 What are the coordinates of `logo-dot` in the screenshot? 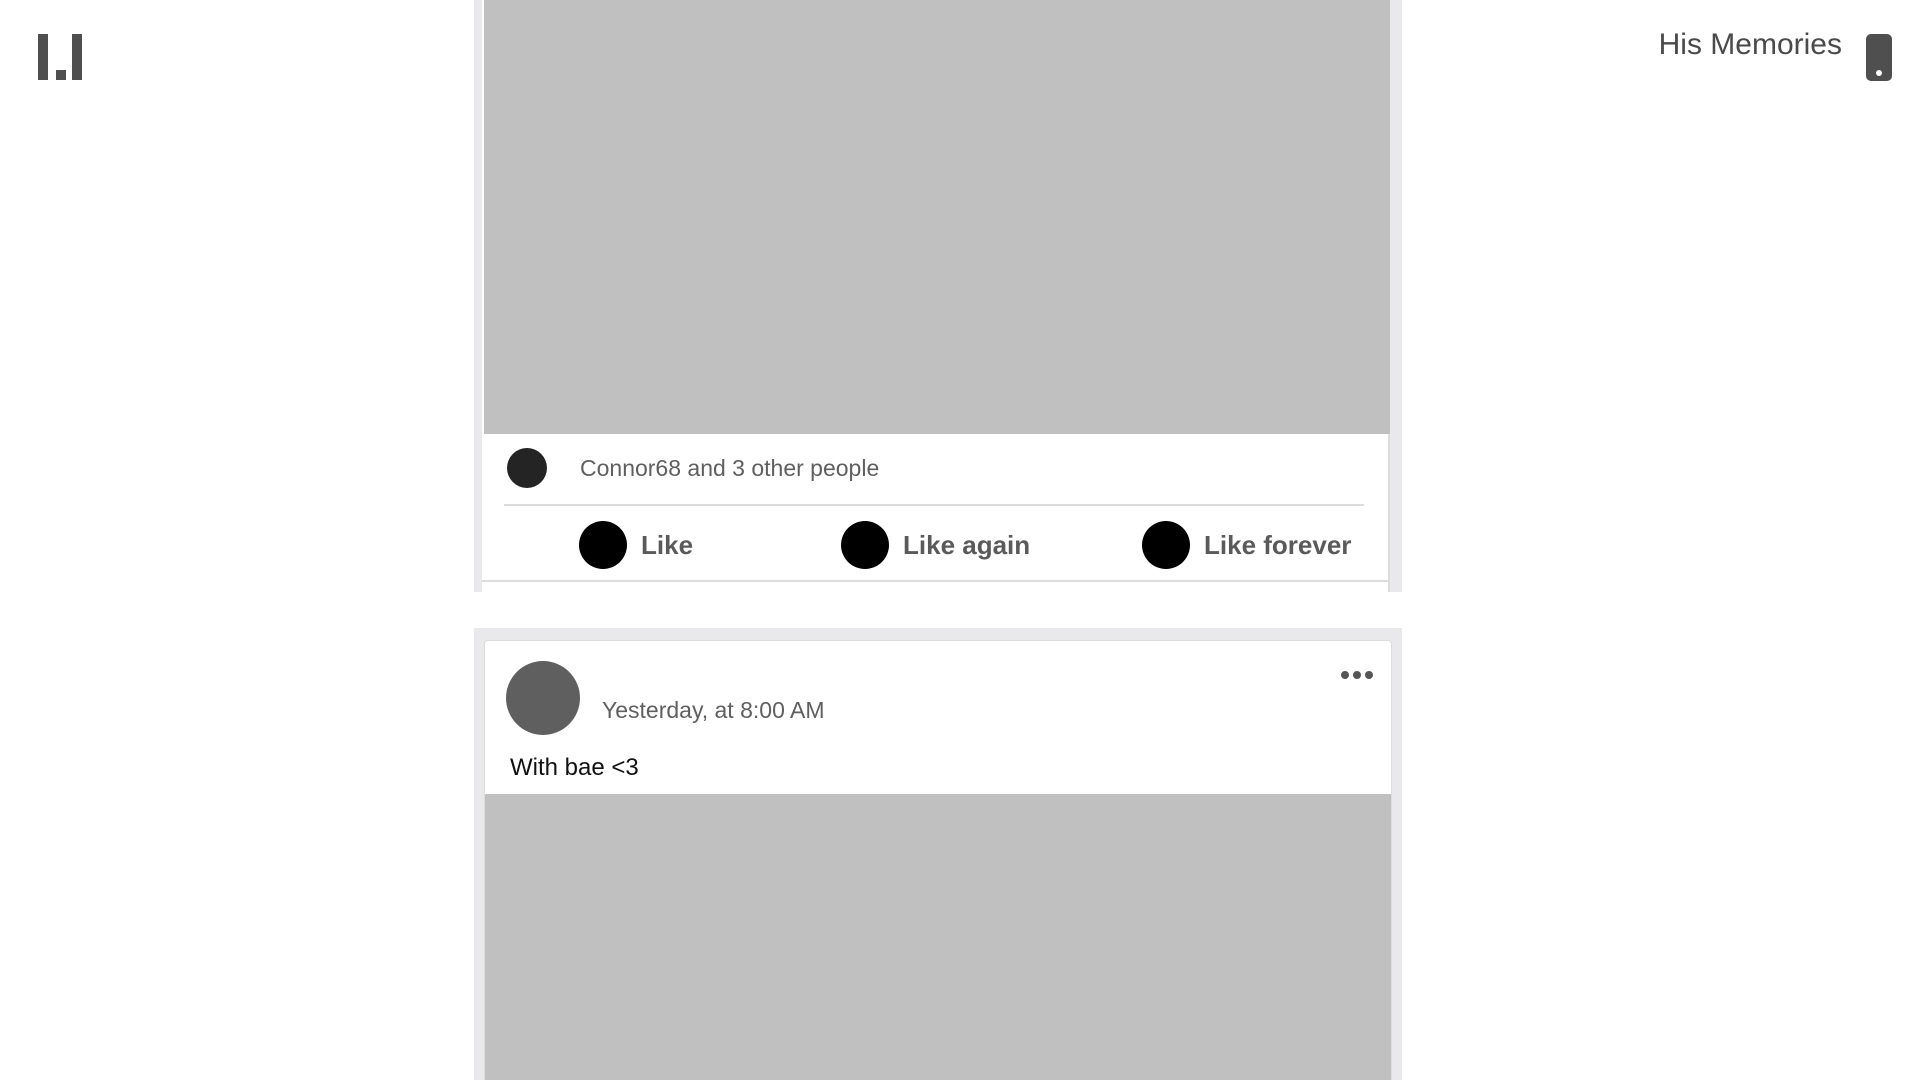 It's located at (61, 75).